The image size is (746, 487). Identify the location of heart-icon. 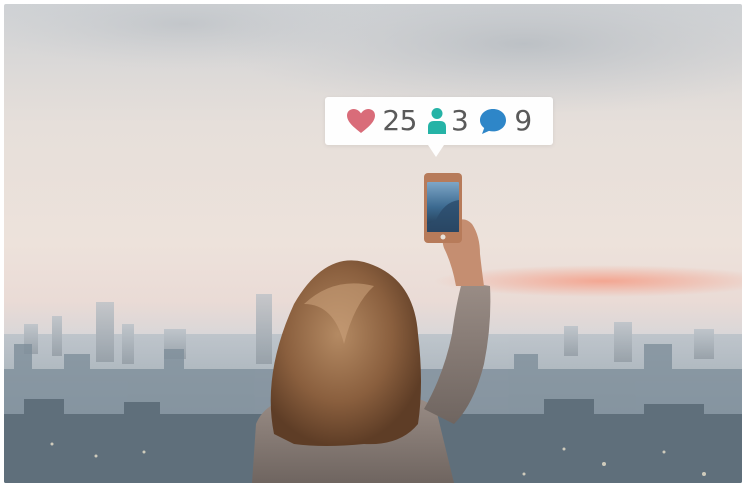
(361, 121).